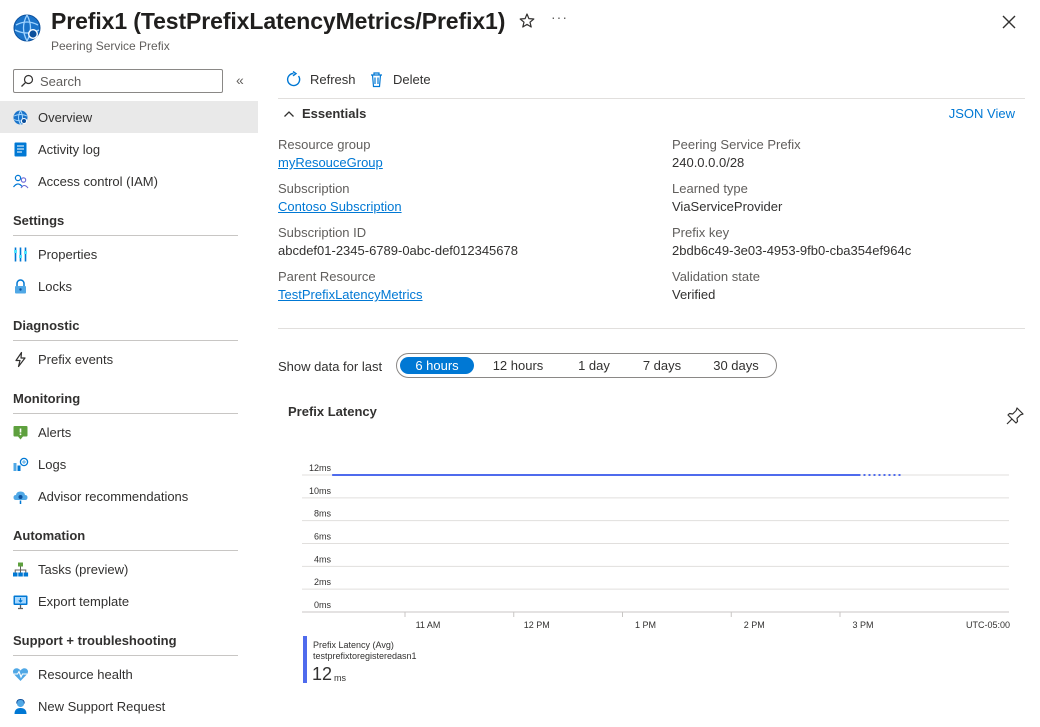 Image resolution: width=1040 pixels, height=727 pixels. I want to click on heart-icon, so click(20, 674).